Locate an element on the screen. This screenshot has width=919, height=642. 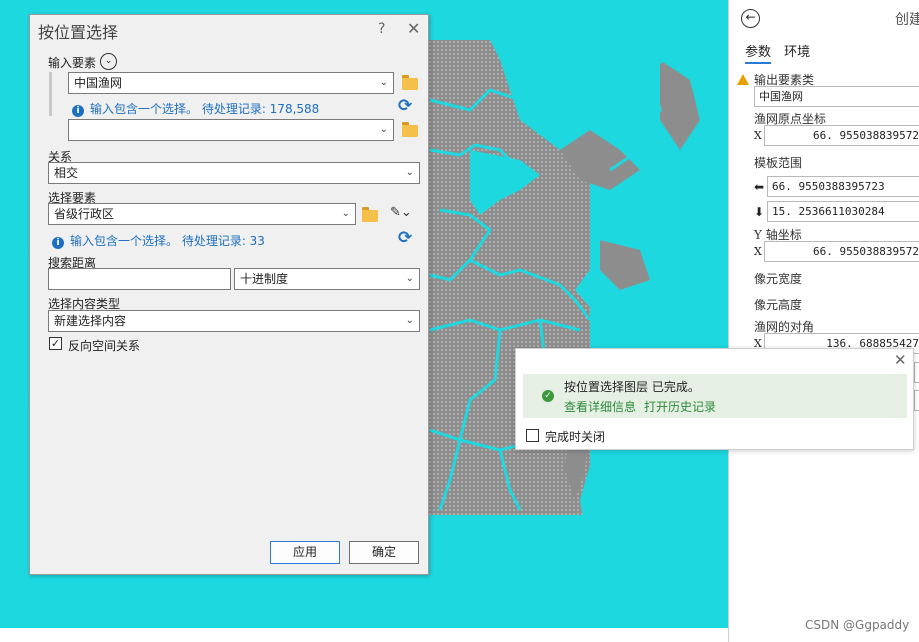
output-feature-class-field: 中国渔网 is located at coordinates (836, 96).